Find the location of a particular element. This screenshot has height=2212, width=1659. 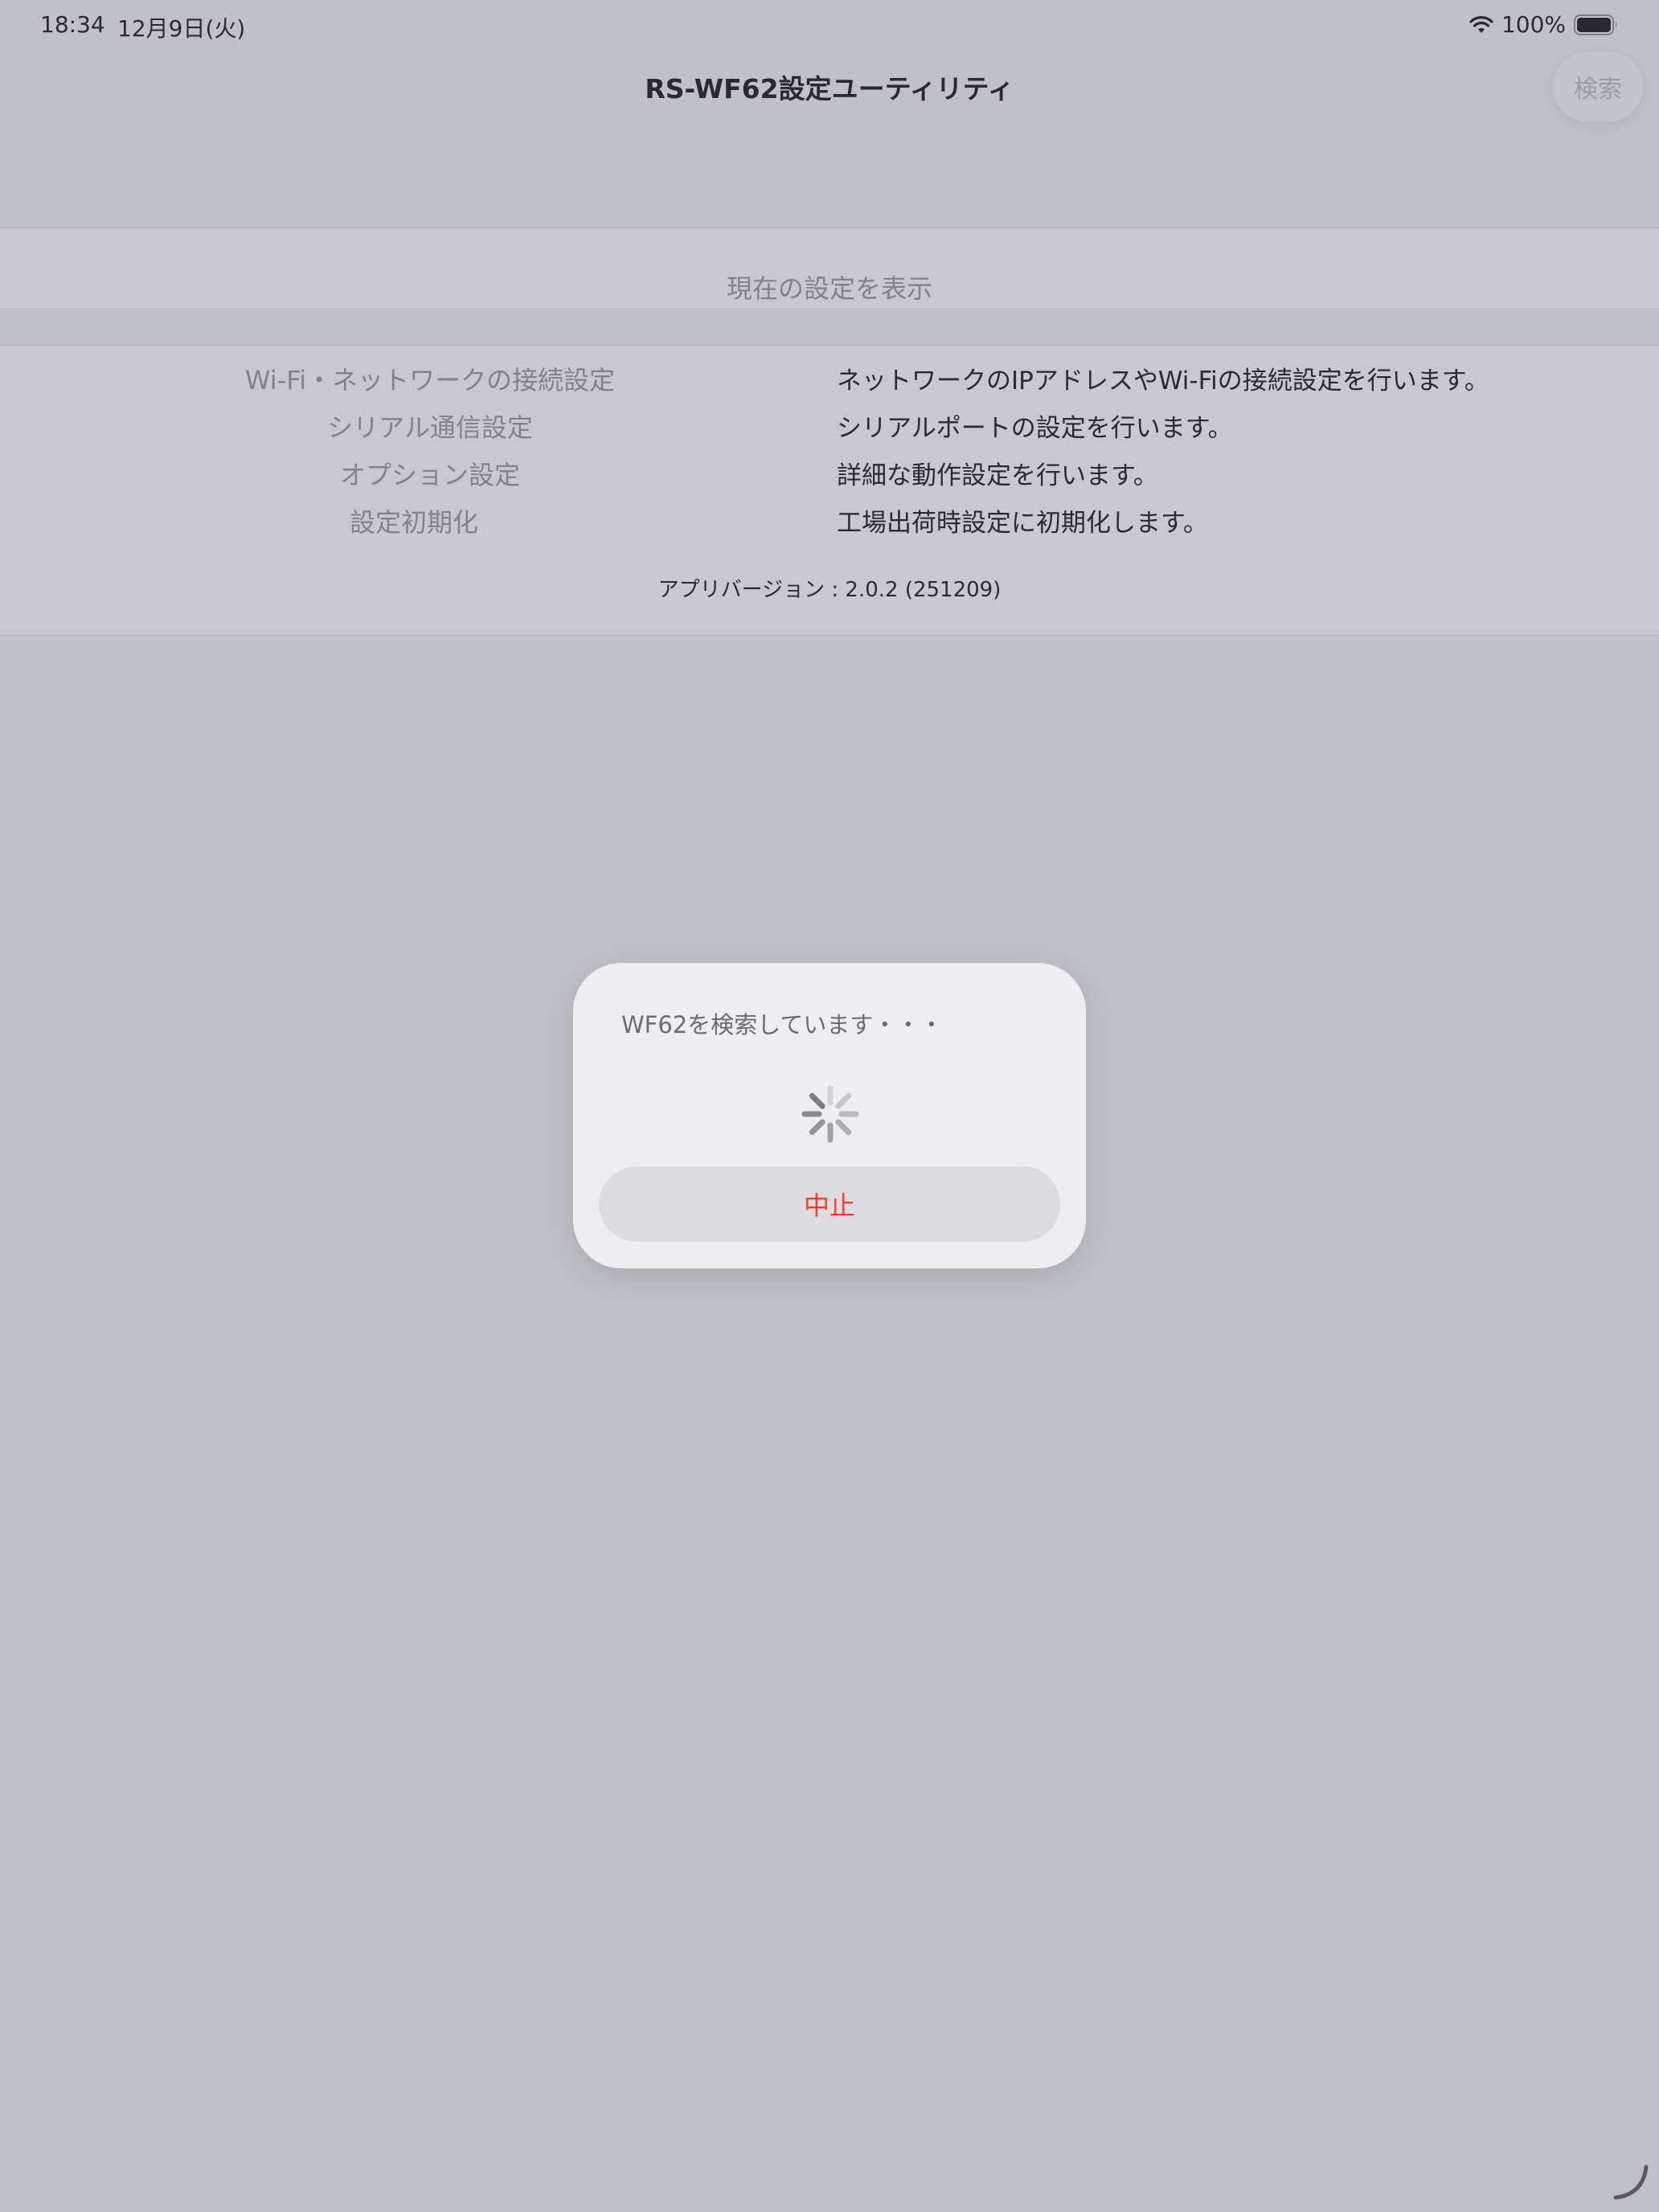

alert-message: WF62を検索しています・・・ is located at coordinates (782, 1024).